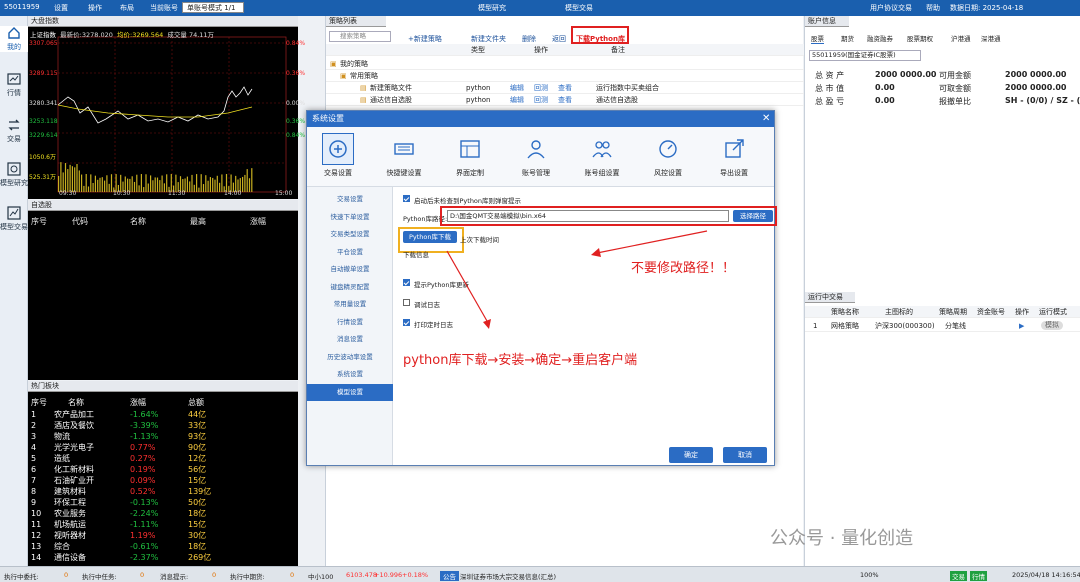 Image resolution: width=1080 pixels, height=582 pixels. Describe the element at coordinates (127, 8) in the screenshot. I see `layout-menu: 布局` at that location.